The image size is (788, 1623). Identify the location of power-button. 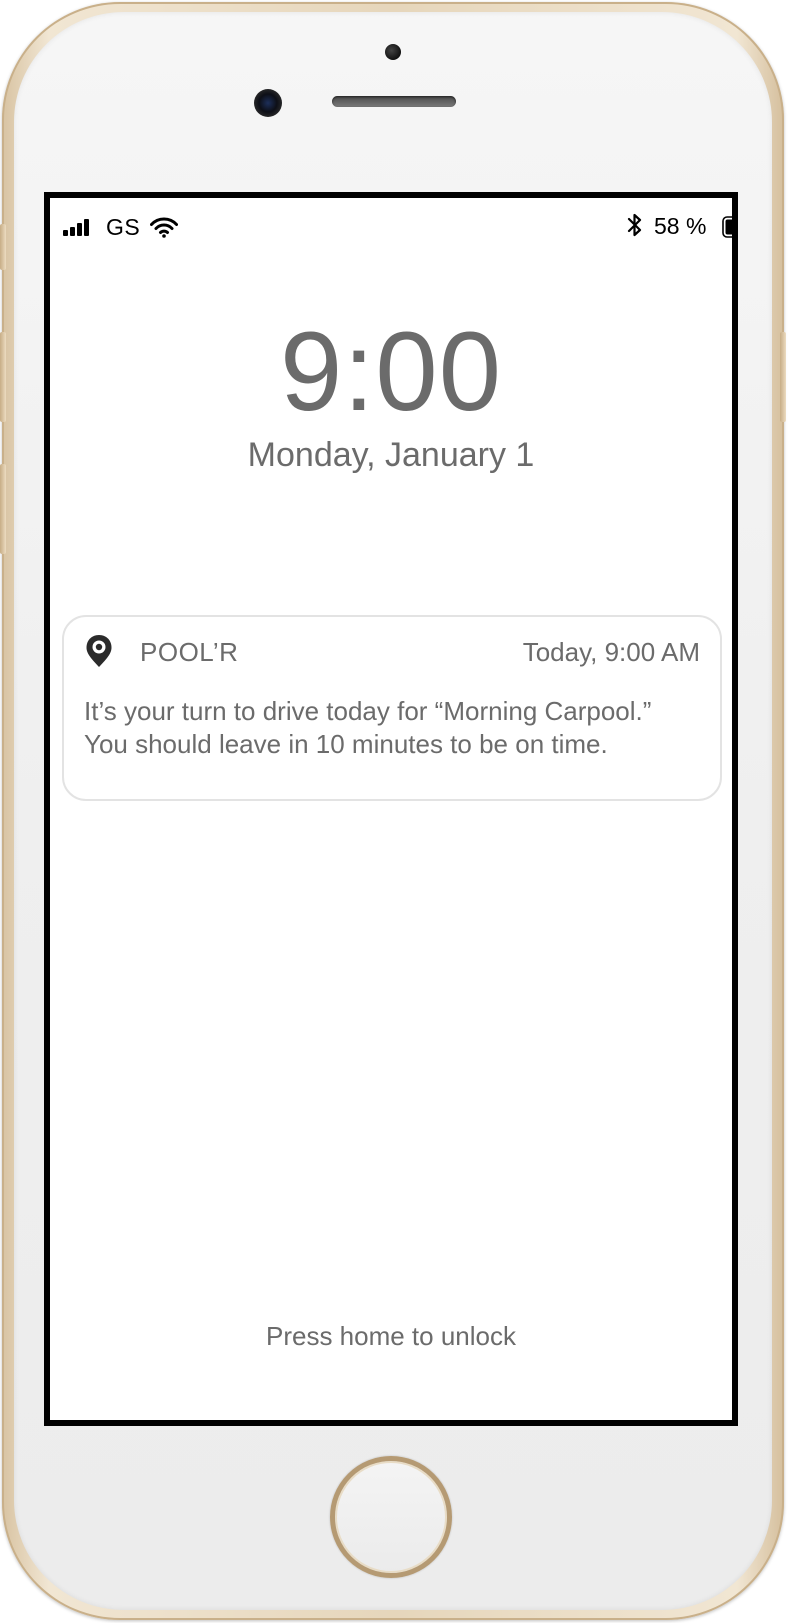
(783, 377).